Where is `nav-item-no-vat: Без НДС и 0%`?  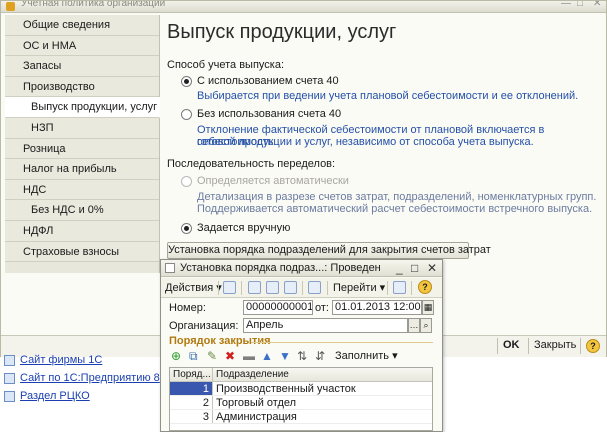 nav-item-no-vat: Без НДС и 0% is located at coordinates (82, 210).